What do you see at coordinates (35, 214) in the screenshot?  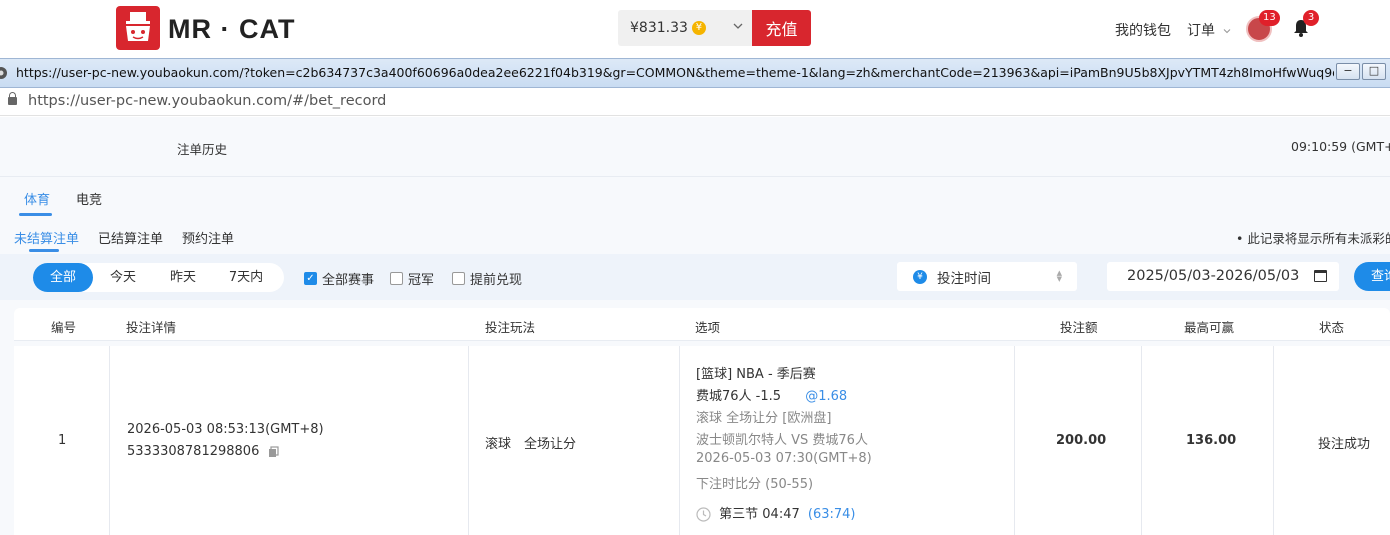 I see `tab-indicator` at bounding box center [35, 214].